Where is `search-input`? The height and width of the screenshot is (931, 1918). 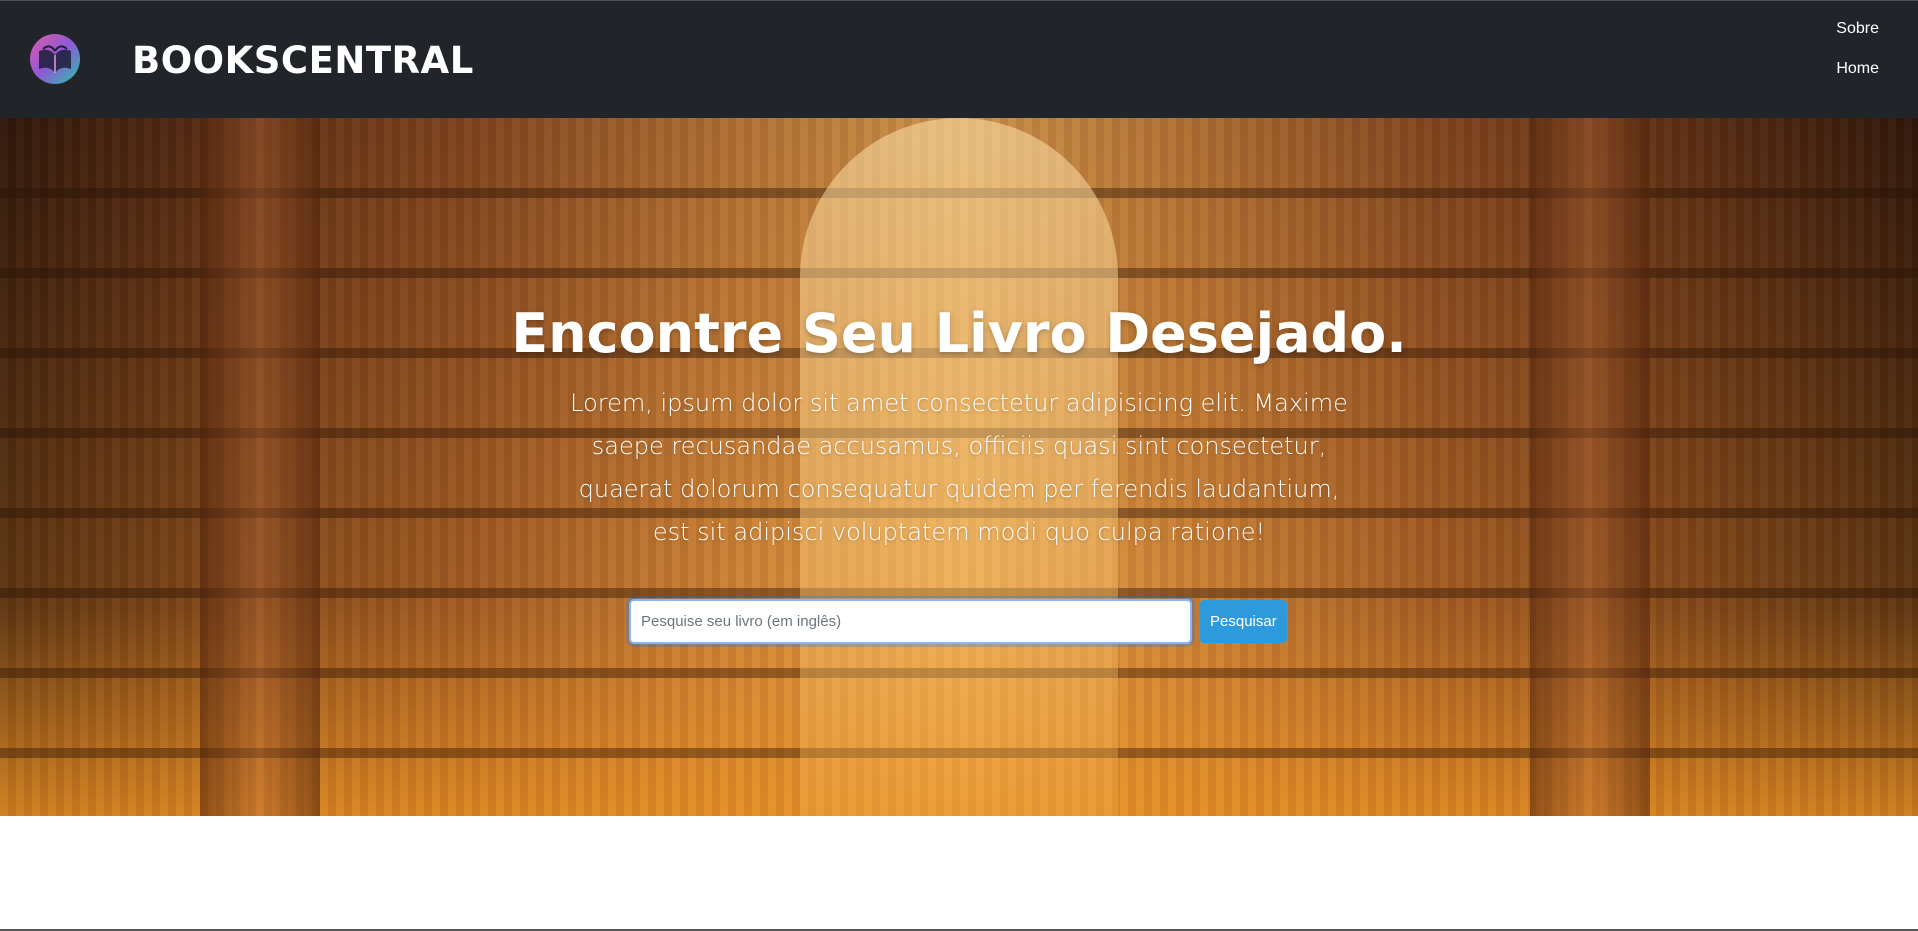 search-input is located at coordinates (910, 621).